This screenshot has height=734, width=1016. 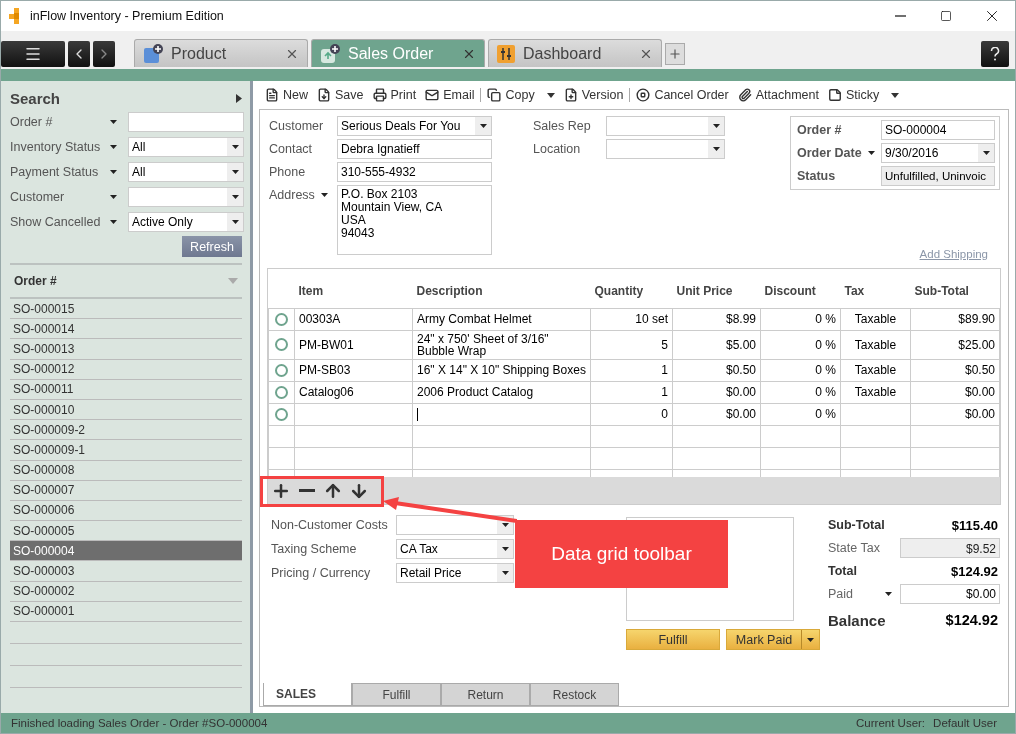 I want to click on table-cell: $5.00, so click(x=716, y=344).